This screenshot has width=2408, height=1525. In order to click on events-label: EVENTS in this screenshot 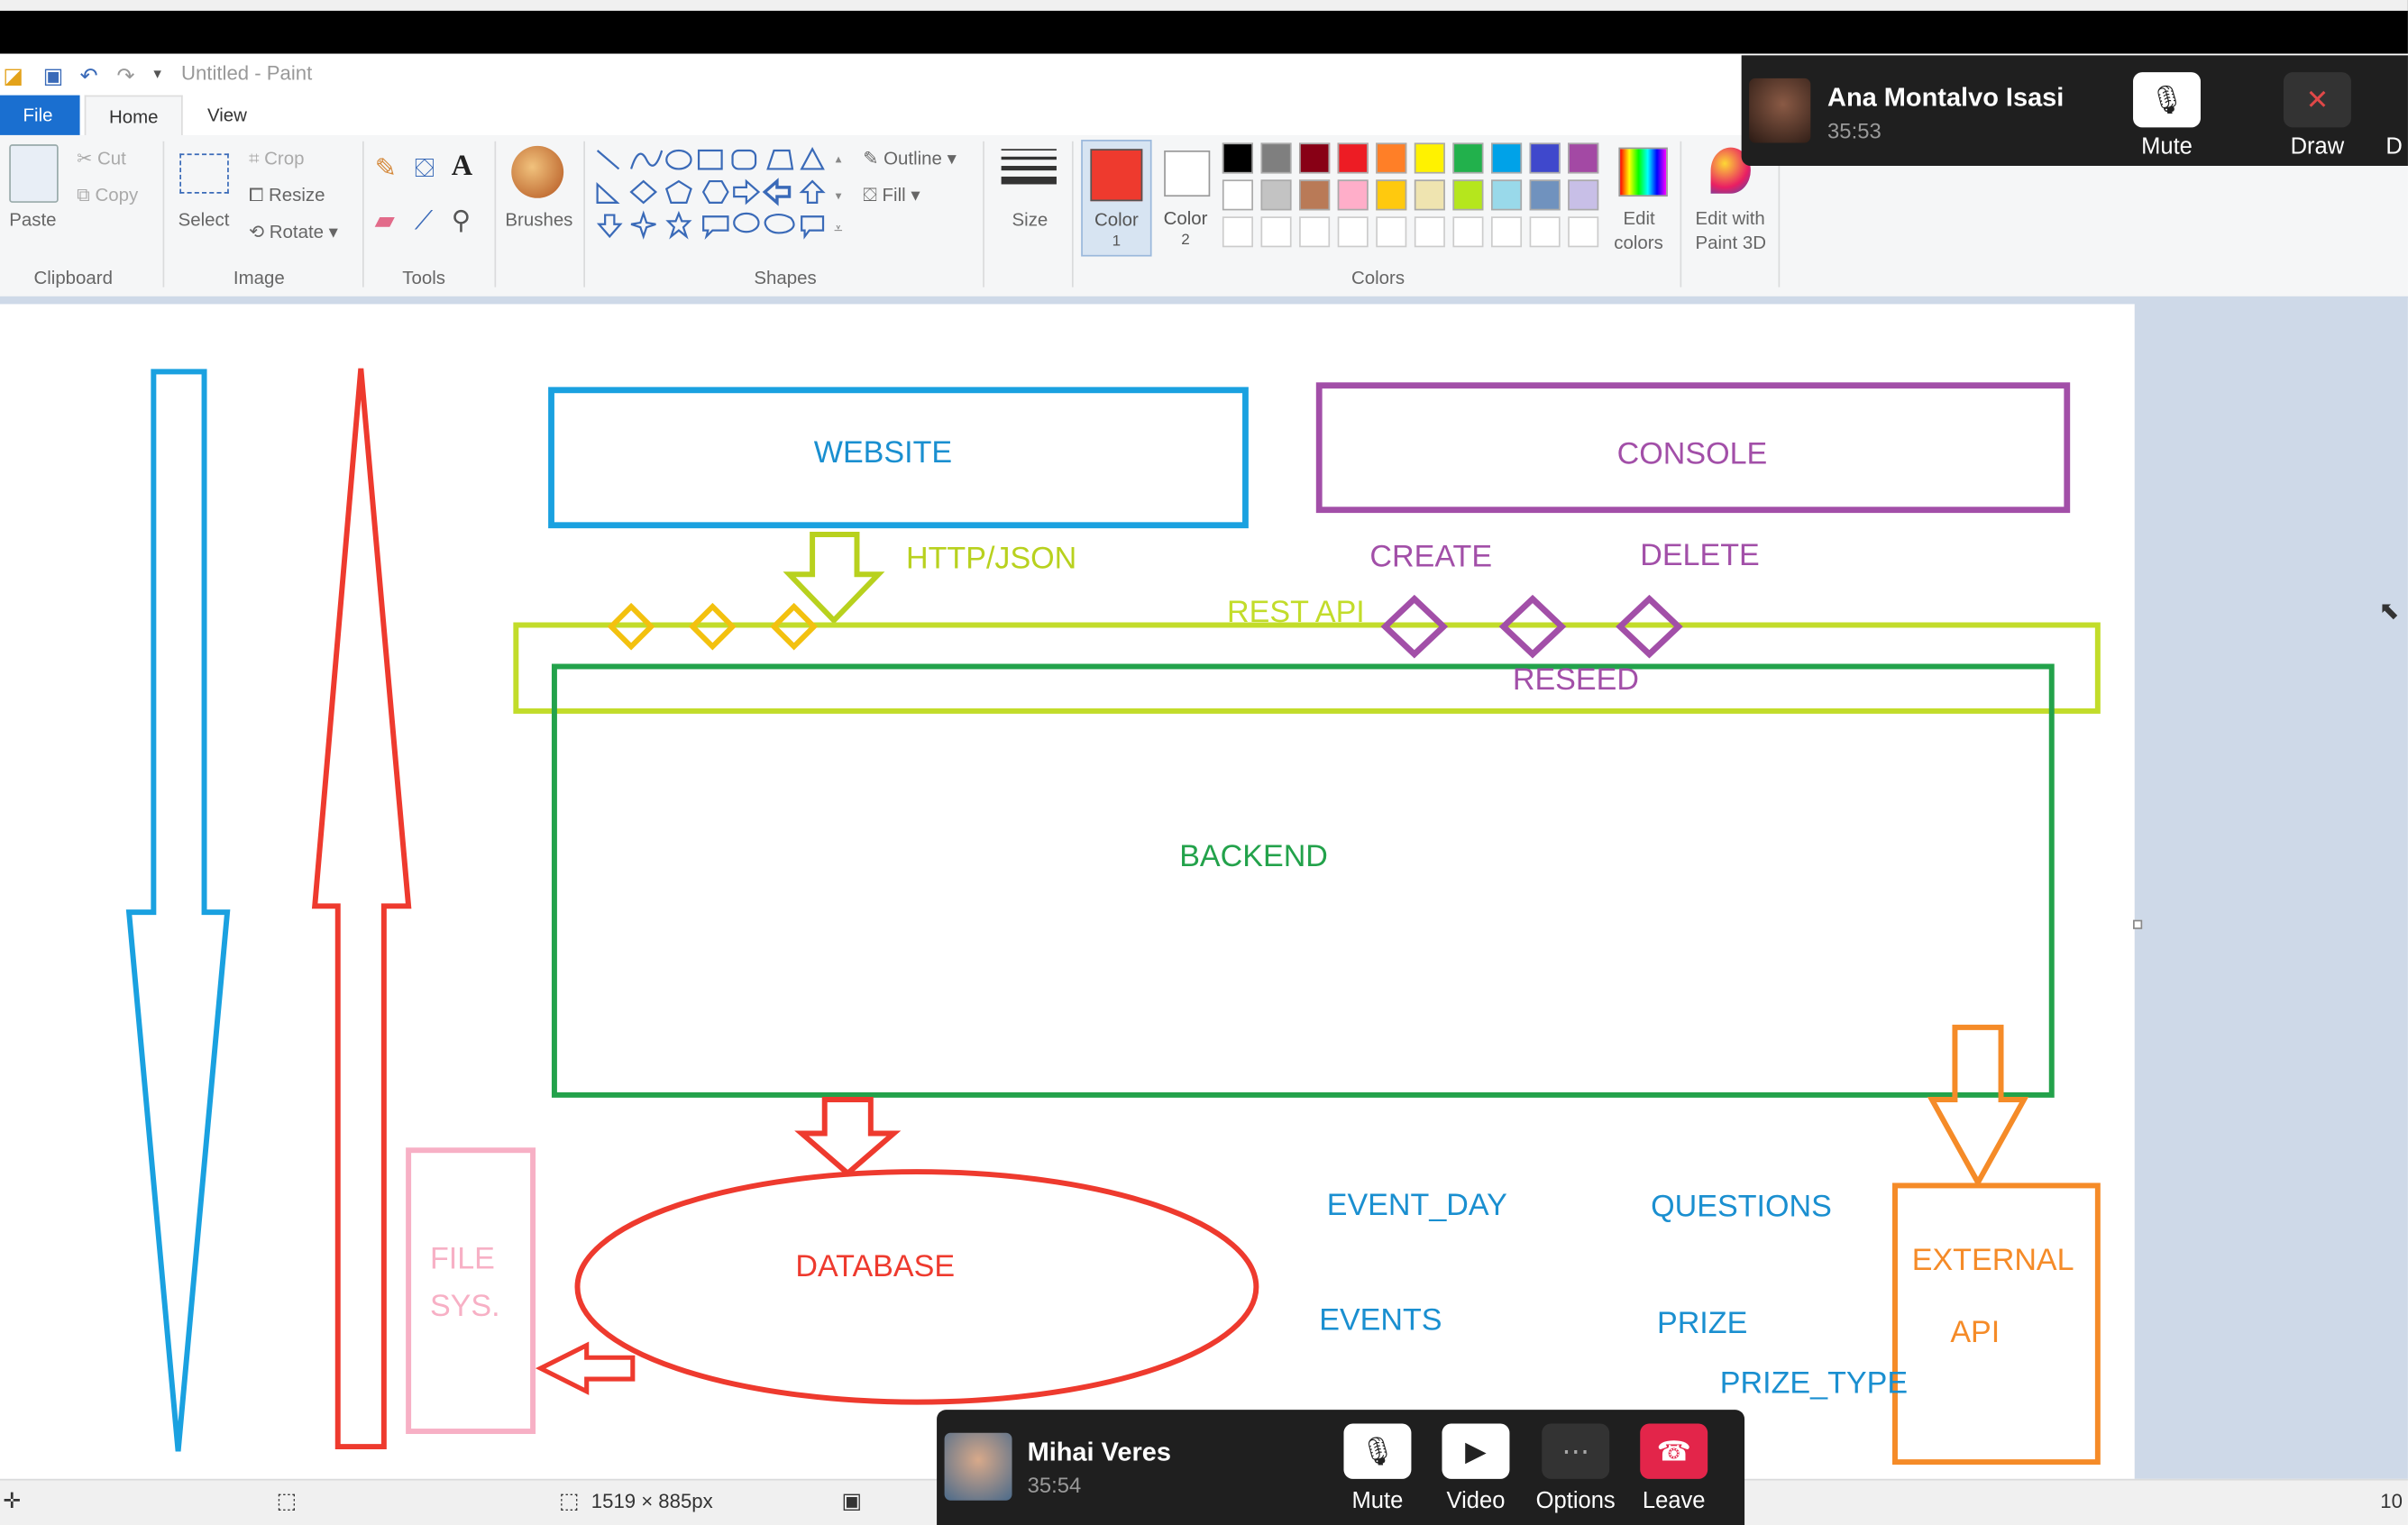, I will do `click(1380, 1320)`.